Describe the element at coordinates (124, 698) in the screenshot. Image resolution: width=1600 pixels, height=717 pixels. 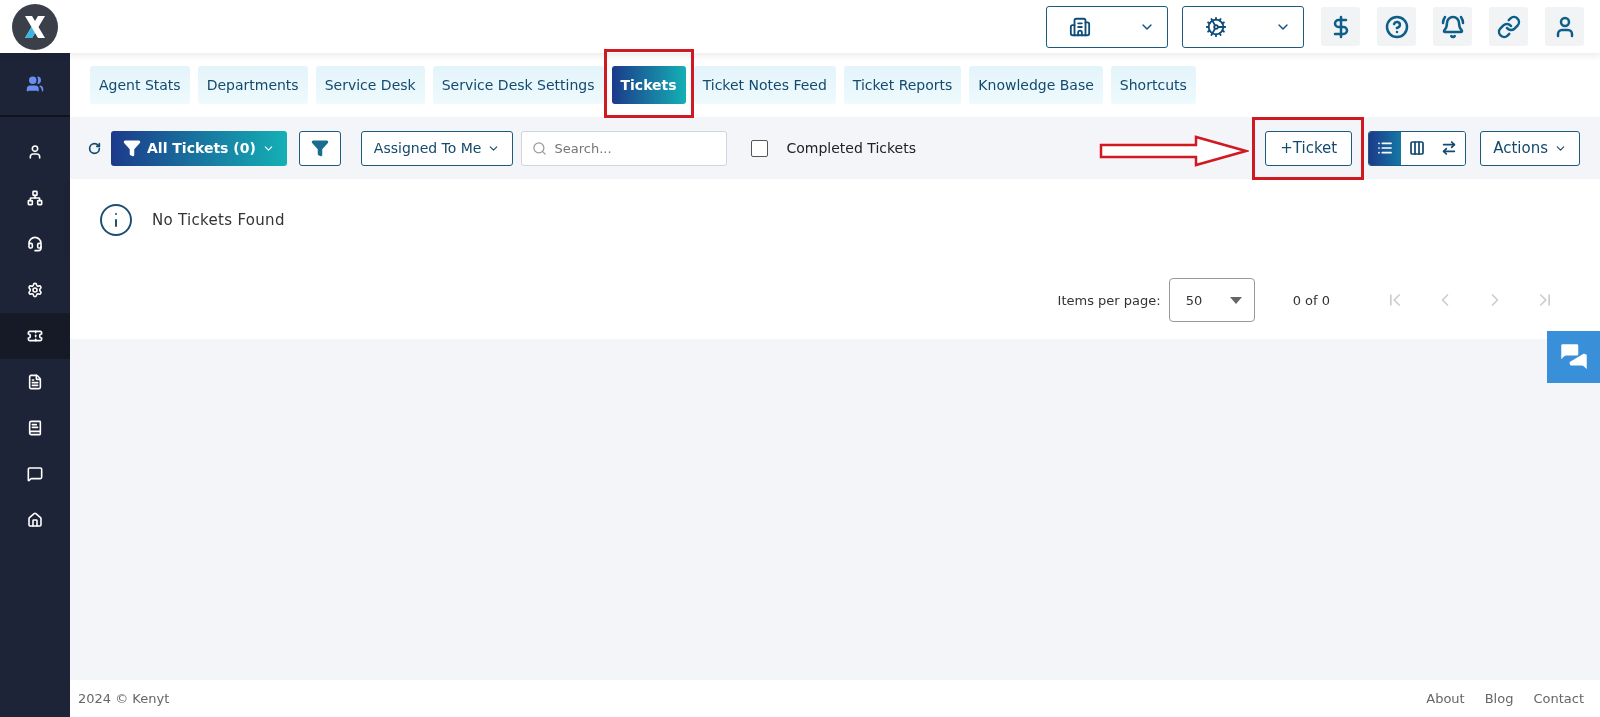
I see `copyright: 2024 © Kenyt` at that location.